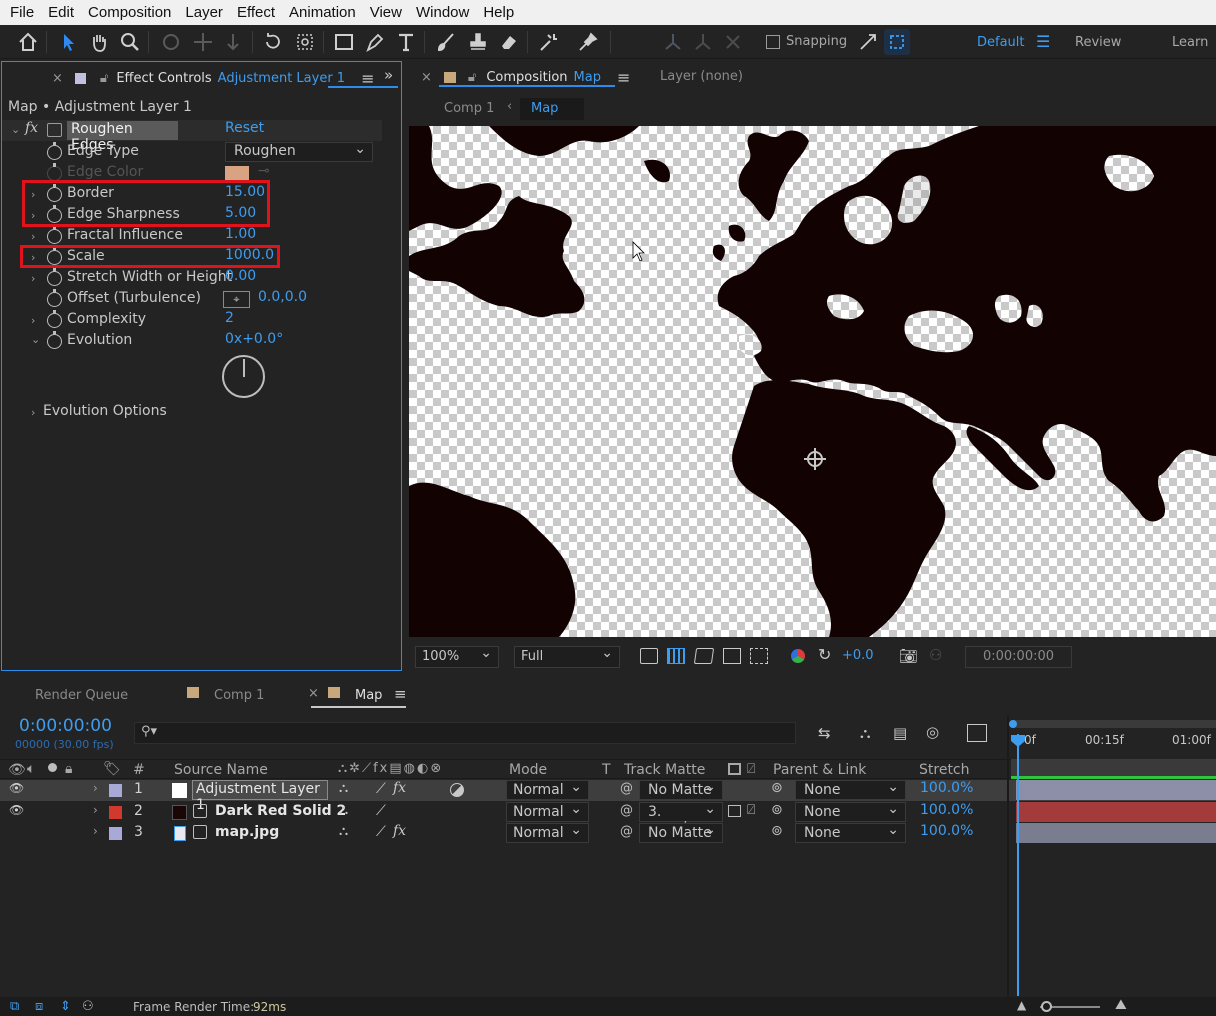 The height and width of the screenshot is (1016, 1216). What do you see at coordinates (704, 656) in the screenshot?
I see `mask-visibility-icon` at bounding box center [704, 656].